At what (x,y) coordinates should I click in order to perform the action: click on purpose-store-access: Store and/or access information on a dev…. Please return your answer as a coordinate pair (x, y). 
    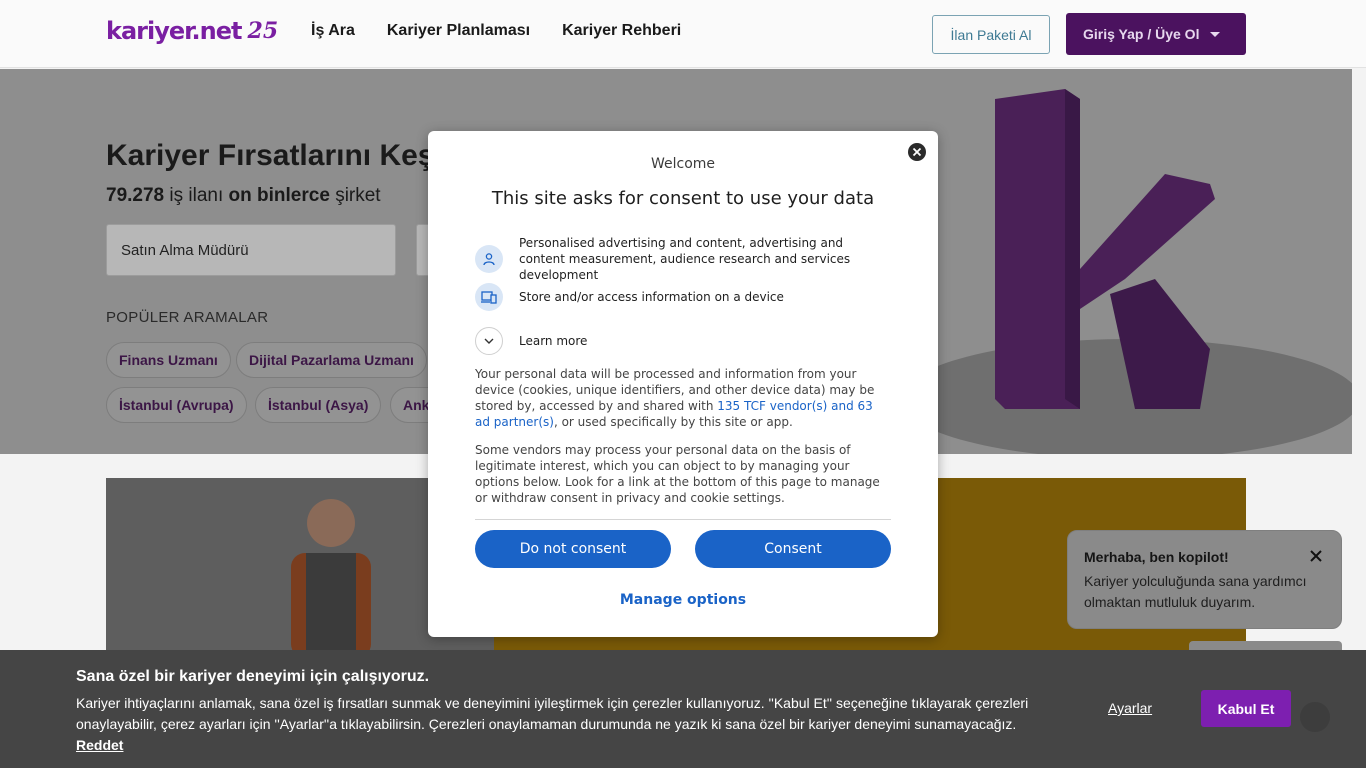
    Looking at the image, I should click on (682, 297).